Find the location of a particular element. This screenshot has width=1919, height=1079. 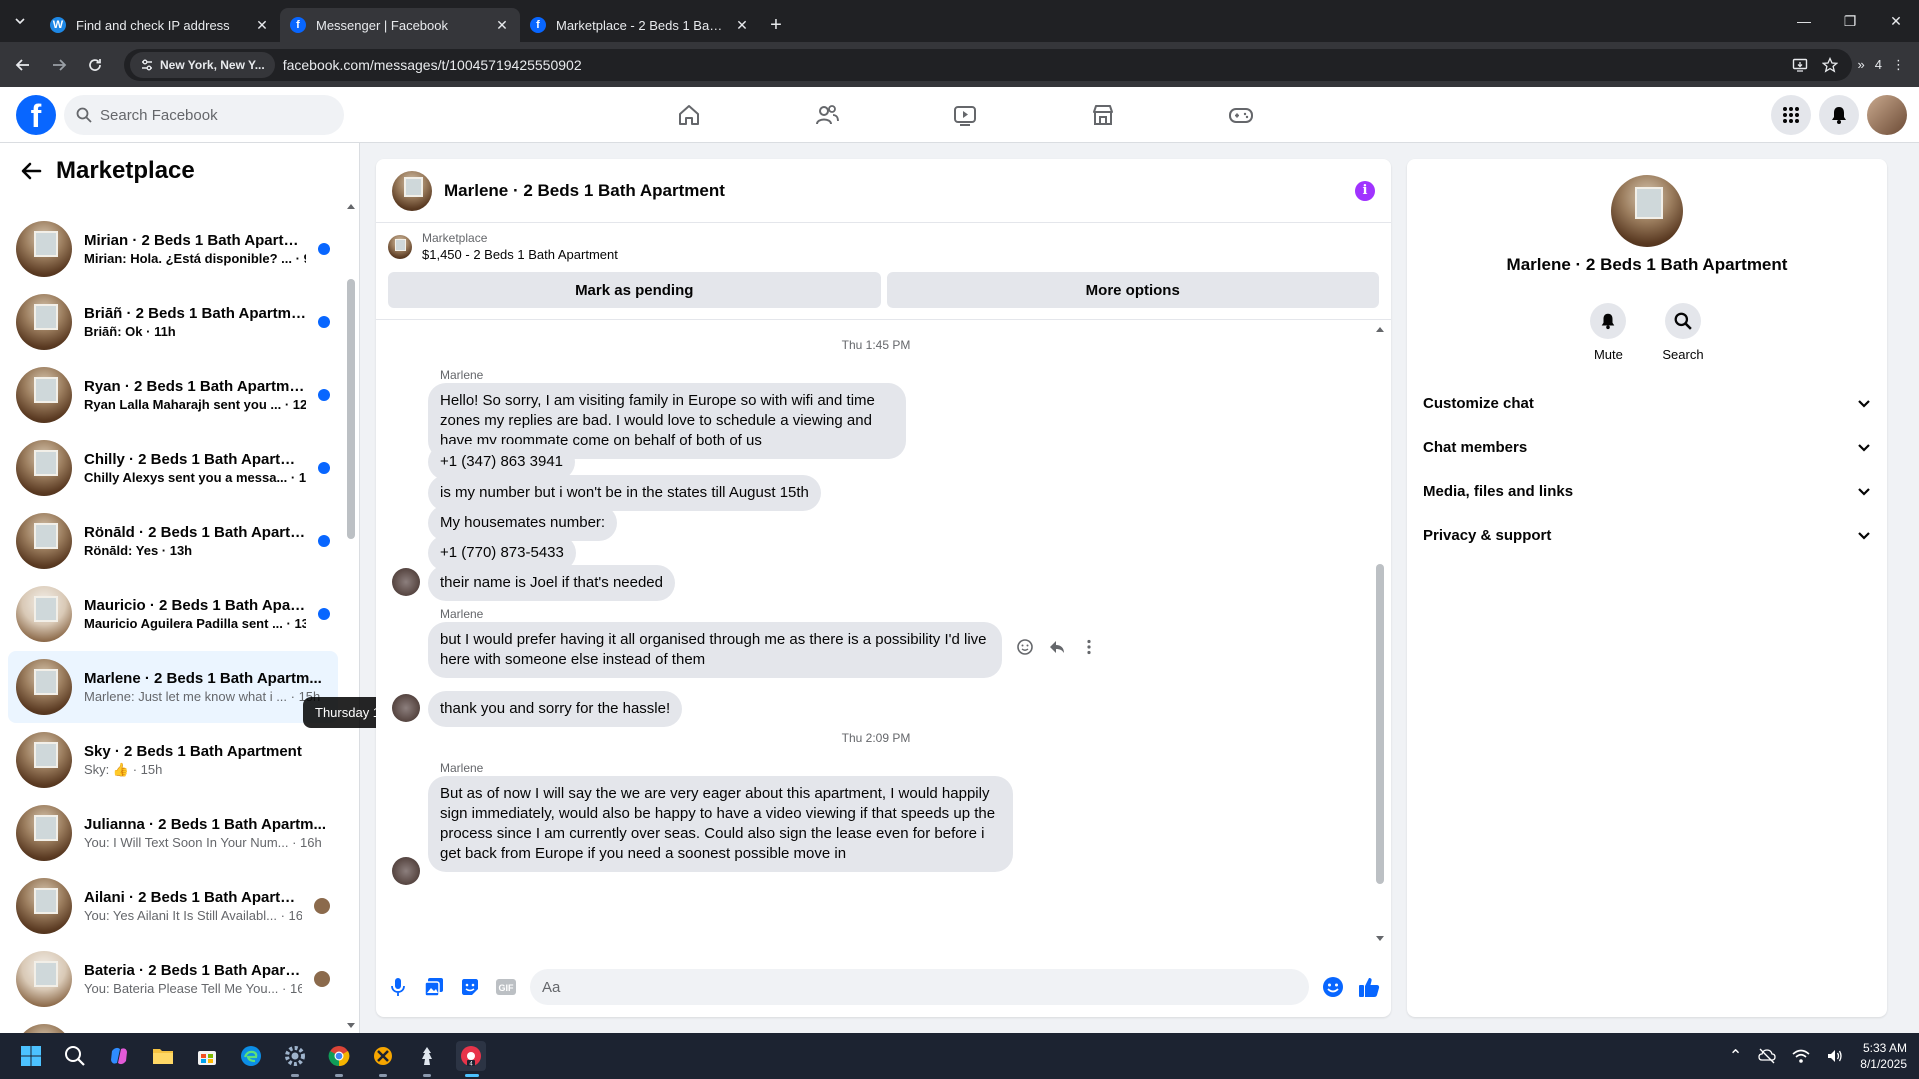

minimize-icon: — is located at coordinates (1804, 21).